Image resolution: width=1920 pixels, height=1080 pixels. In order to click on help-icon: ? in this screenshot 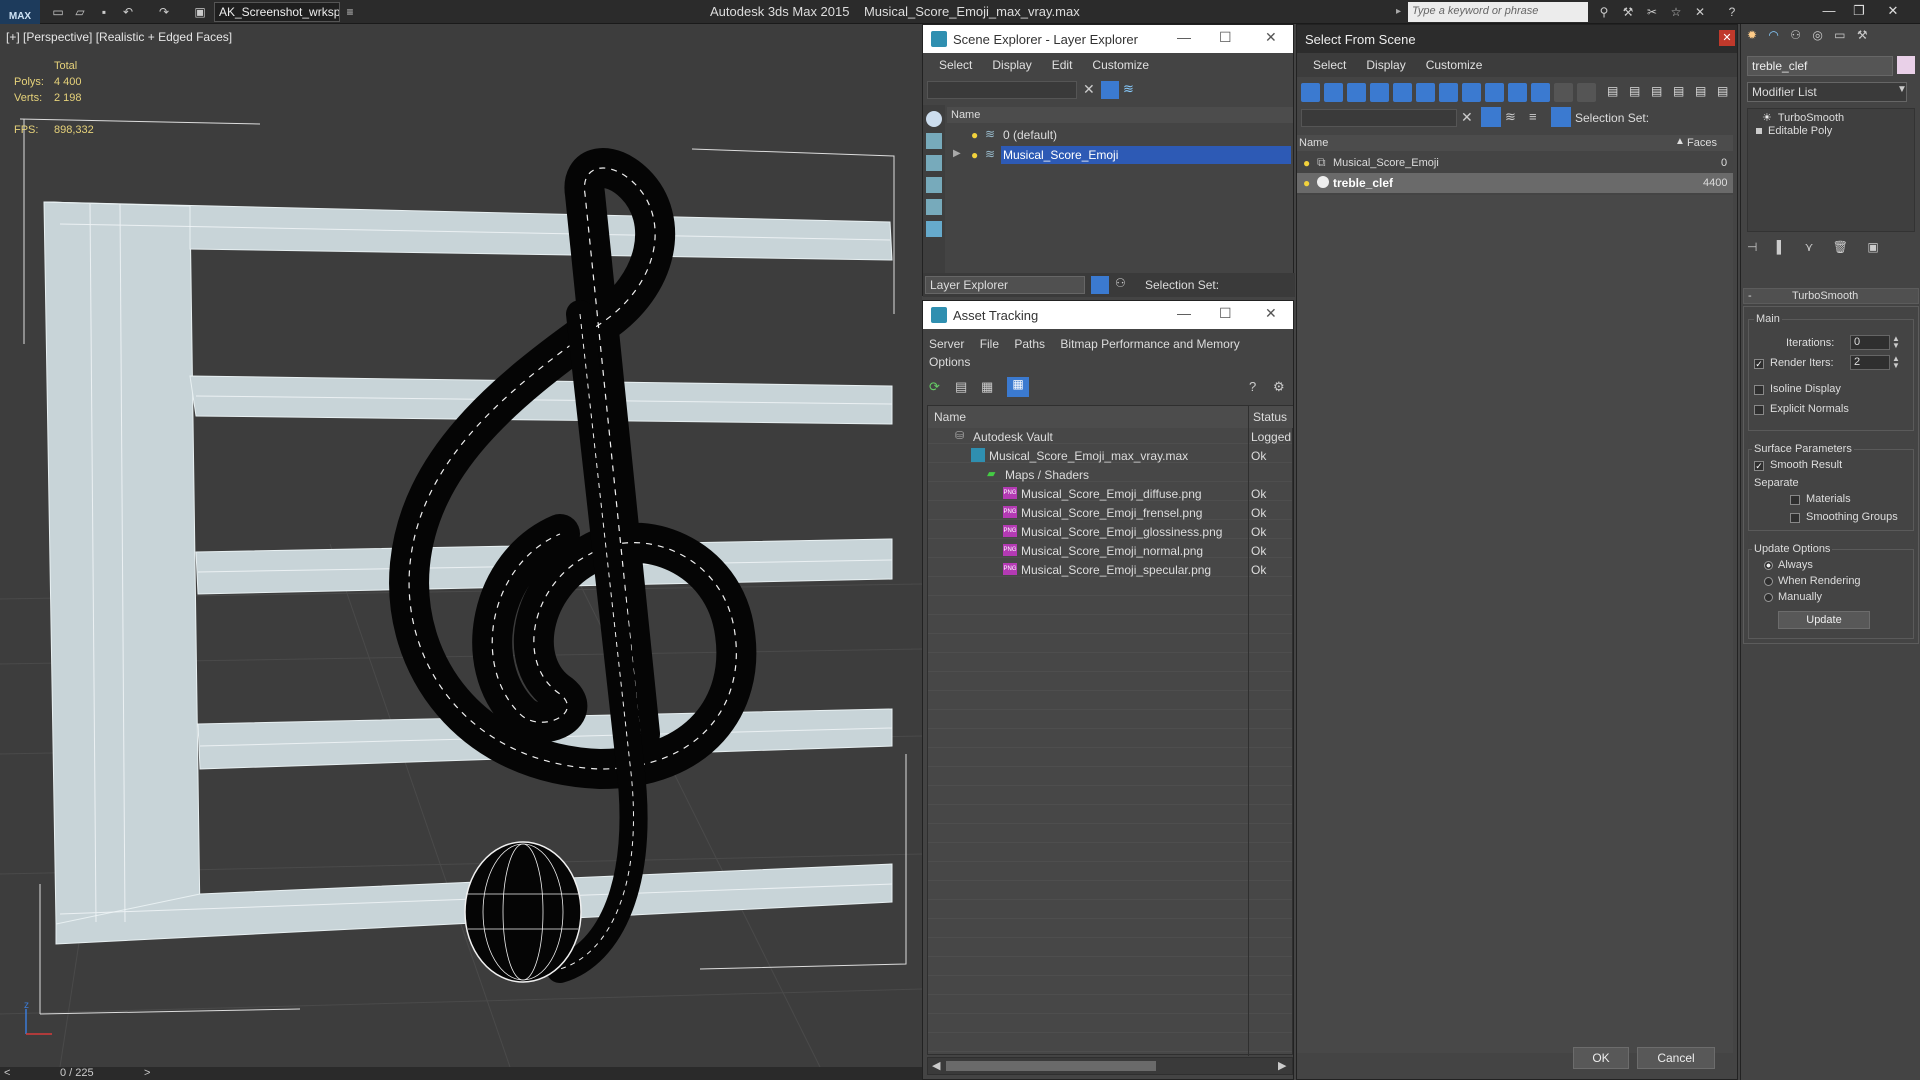, I will do `click(1732, 12)`.